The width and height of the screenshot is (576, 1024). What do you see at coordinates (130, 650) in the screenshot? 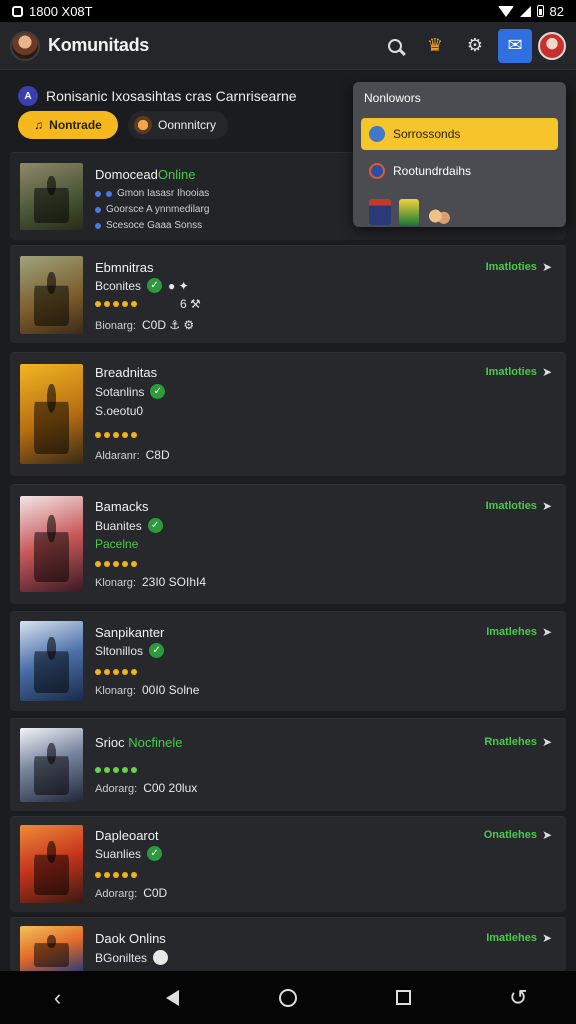
I see `status-line: Sltonillos ✓` at bounding box center [130, 650].